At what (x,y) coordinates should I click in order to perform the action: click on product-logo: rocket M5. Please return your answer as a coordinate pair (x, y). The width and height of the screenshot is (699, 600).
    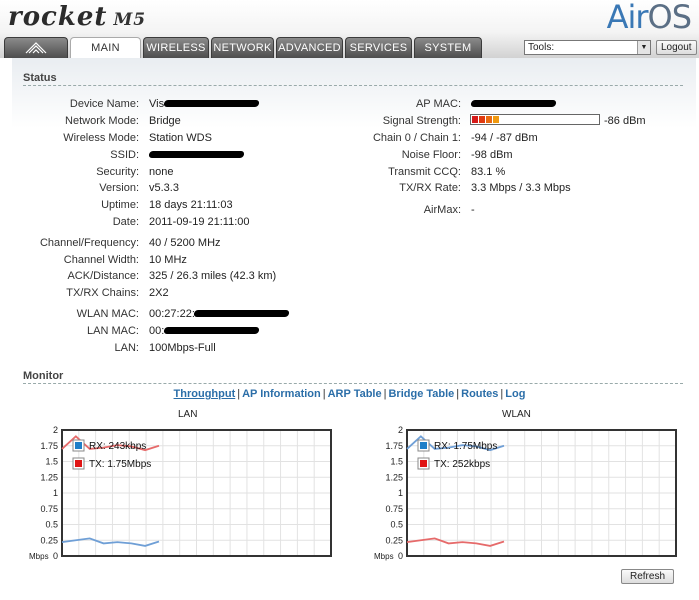
    Looking at the image, I should click on (77, 17).